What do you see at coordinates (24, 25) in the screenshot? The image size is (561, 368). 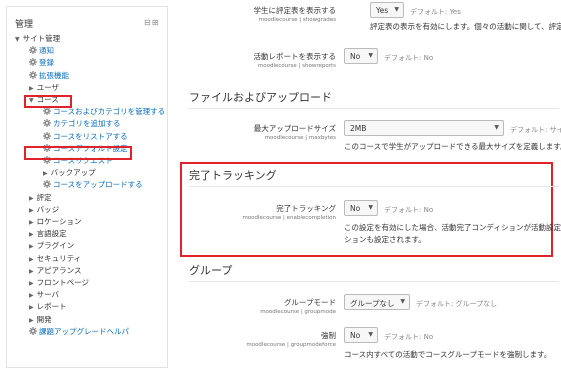 I see `sidebar-title: 管理` at bounding box center [24, 25].